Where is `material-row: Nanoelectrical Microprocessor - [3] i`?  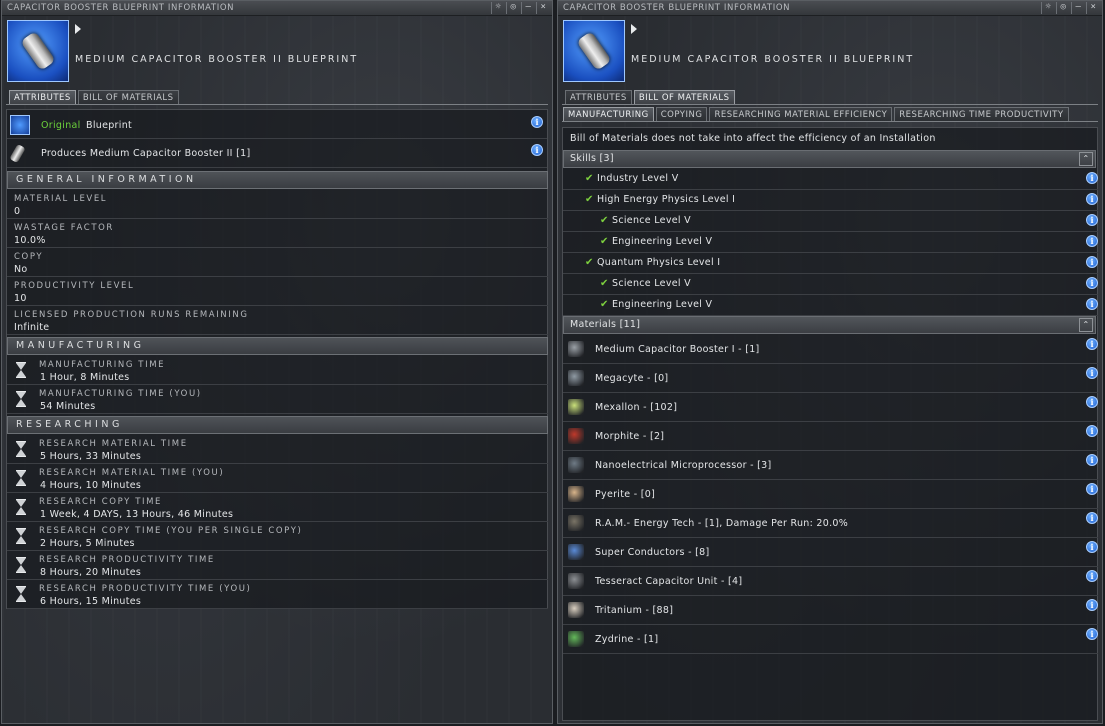
material-row: Nanoelectrical Microprocessor - [3] i is located at coordinates (830, 465).